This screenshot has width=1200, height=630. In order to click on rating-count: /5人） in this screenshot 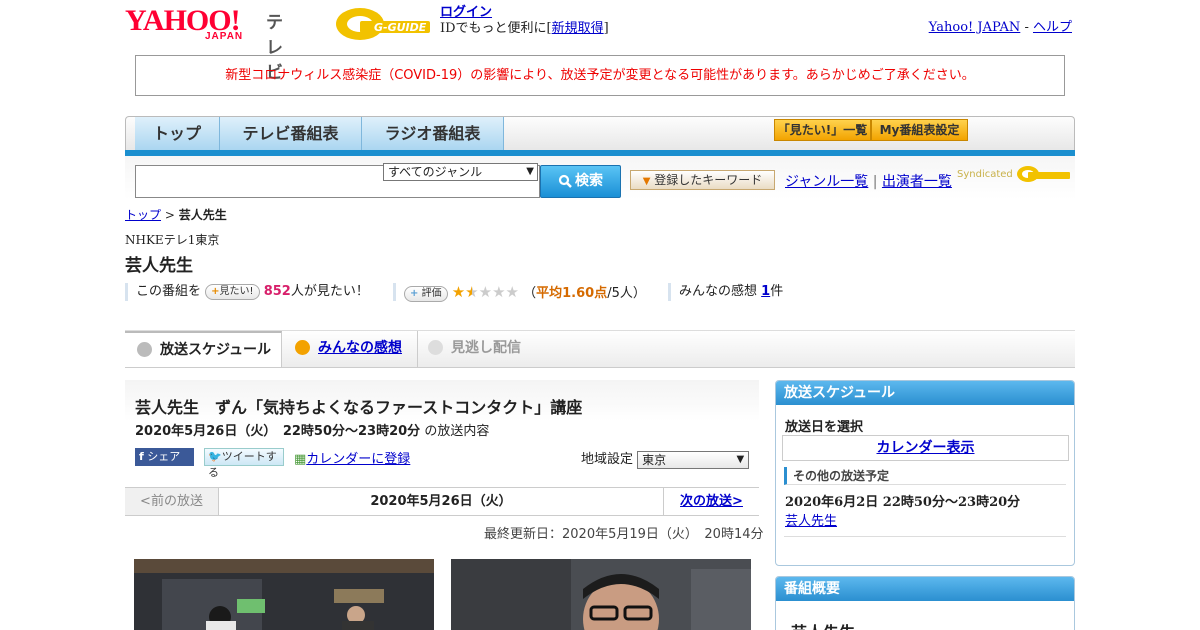, I will do `click(626, 293)`.